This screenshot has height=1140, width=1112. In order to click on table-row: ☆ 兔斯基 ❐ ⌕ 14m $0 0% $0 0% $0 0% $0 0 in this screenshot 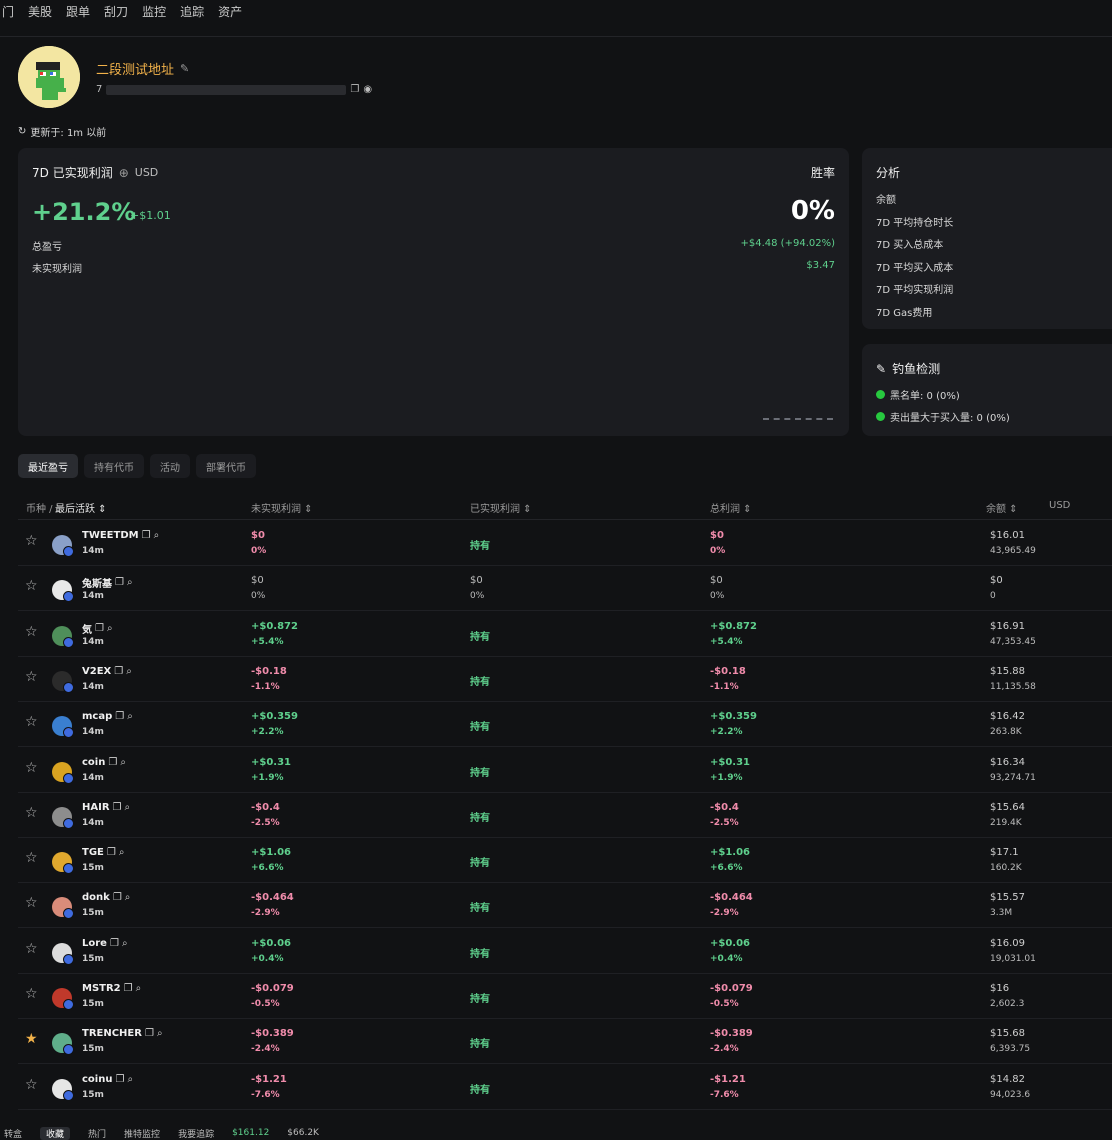, I will do `click(565, 589)`.